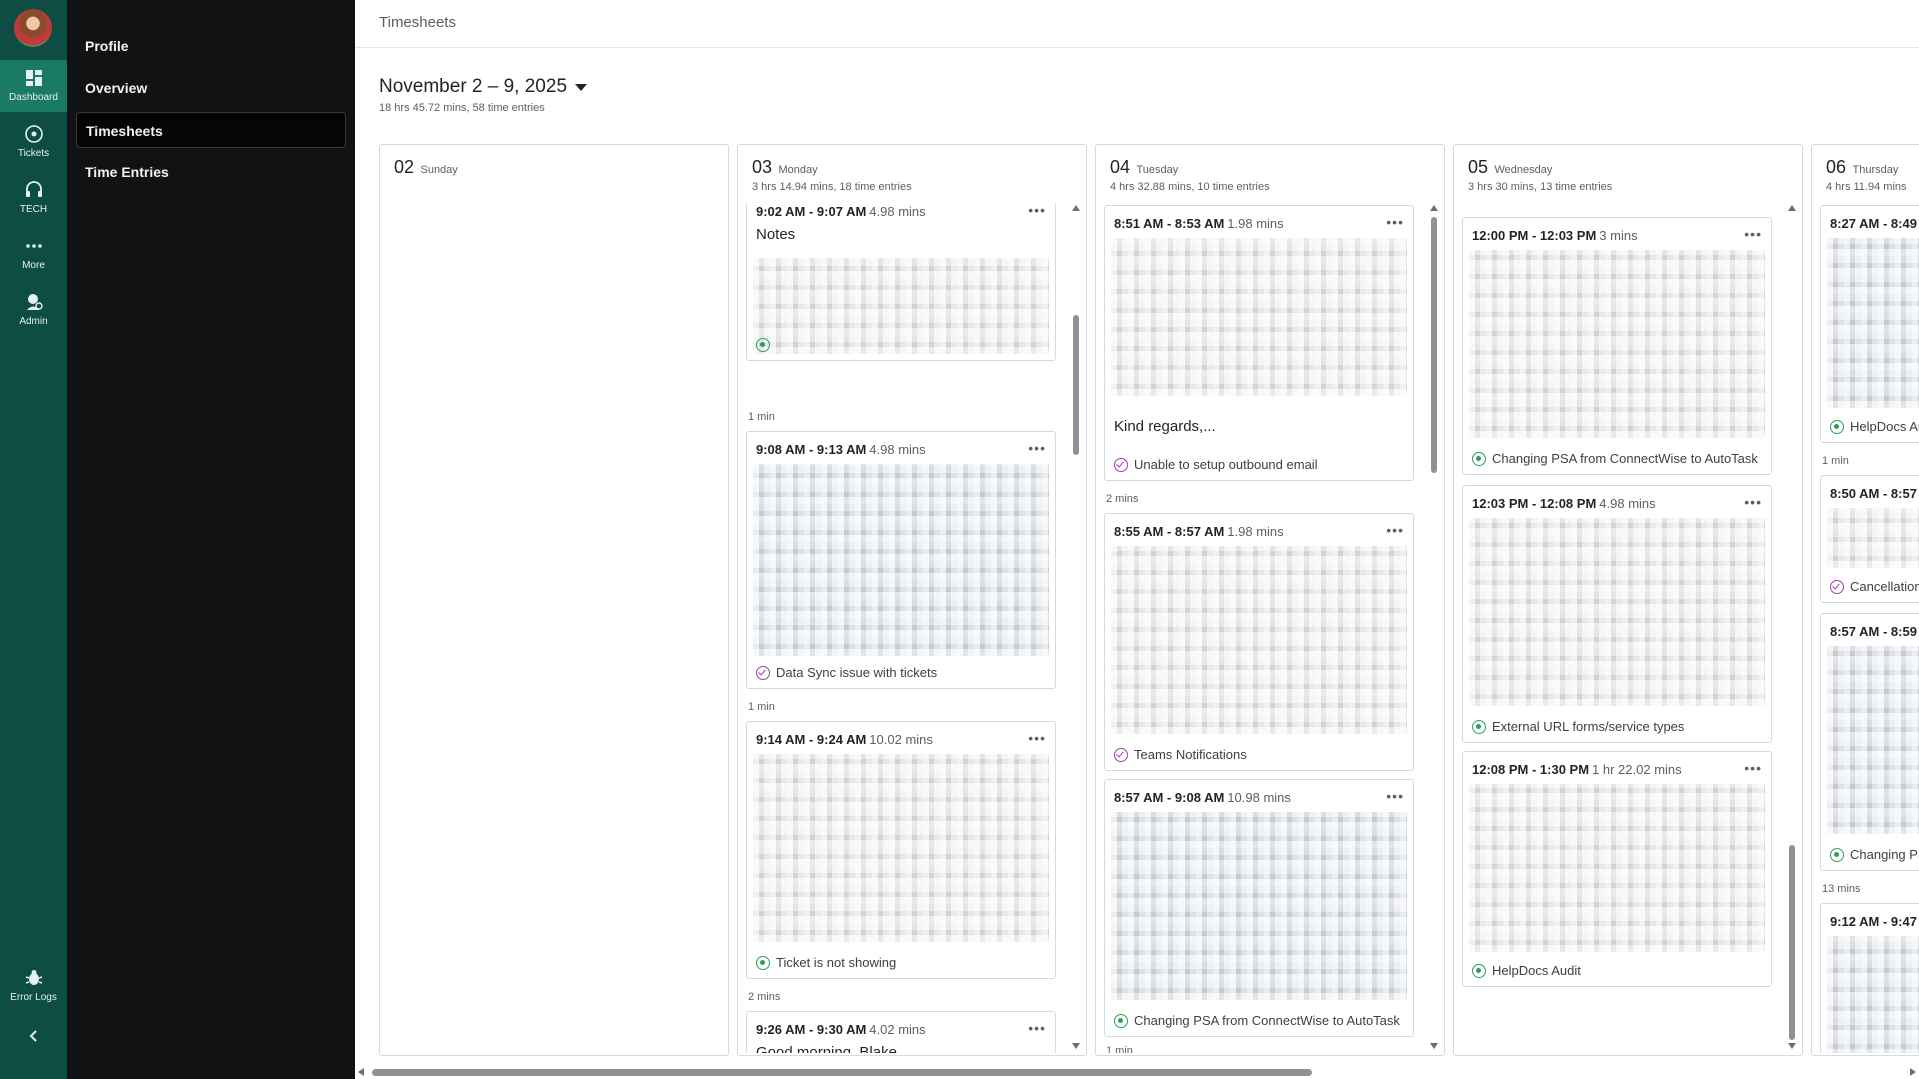  Describe the element at coordinates (33, 246) in the screenshot. I see `more-icon` at that location.